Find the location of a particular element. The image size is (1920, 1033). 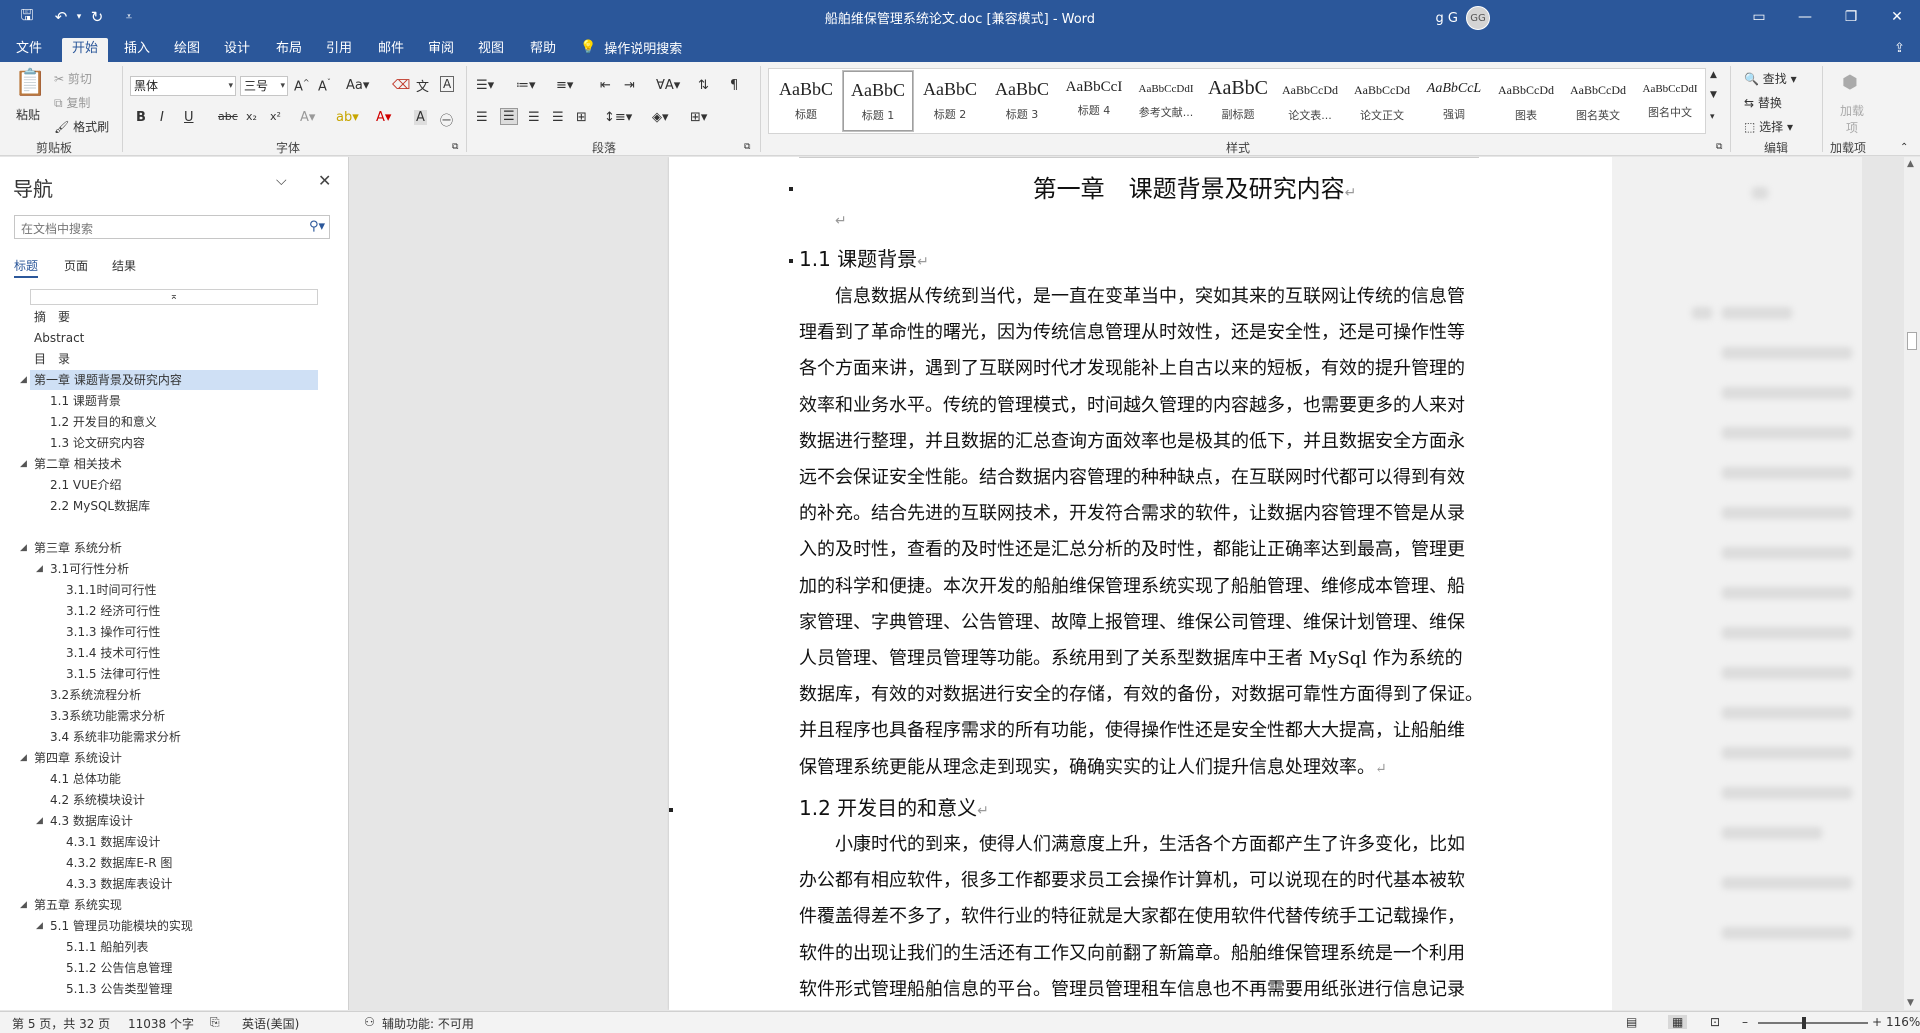

format-painter-button: 🖌 格式刷 is located at coordinates (81, 126).